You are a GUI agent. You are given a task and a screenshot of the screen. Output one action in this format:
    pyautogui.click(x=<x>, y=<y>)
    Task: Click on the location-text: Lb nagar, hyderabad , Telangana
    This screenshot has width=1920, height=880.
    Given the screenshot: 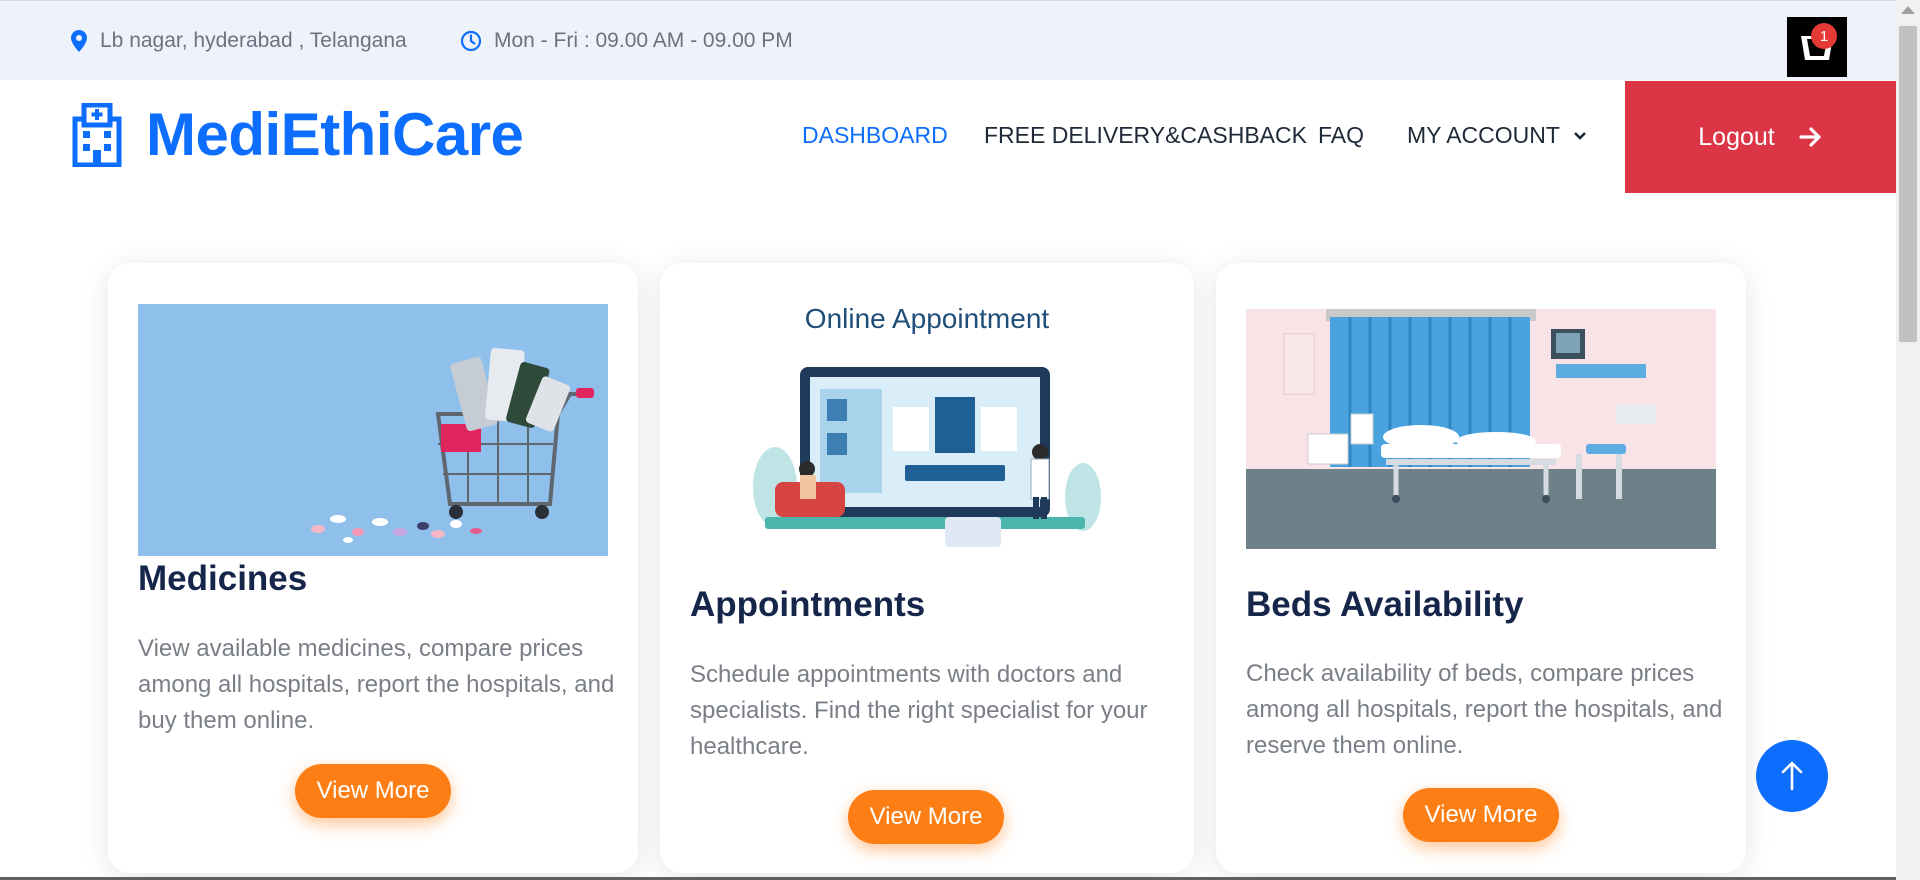 What is the action you would take?
    pyautogui.click(x=253, y=40)
    